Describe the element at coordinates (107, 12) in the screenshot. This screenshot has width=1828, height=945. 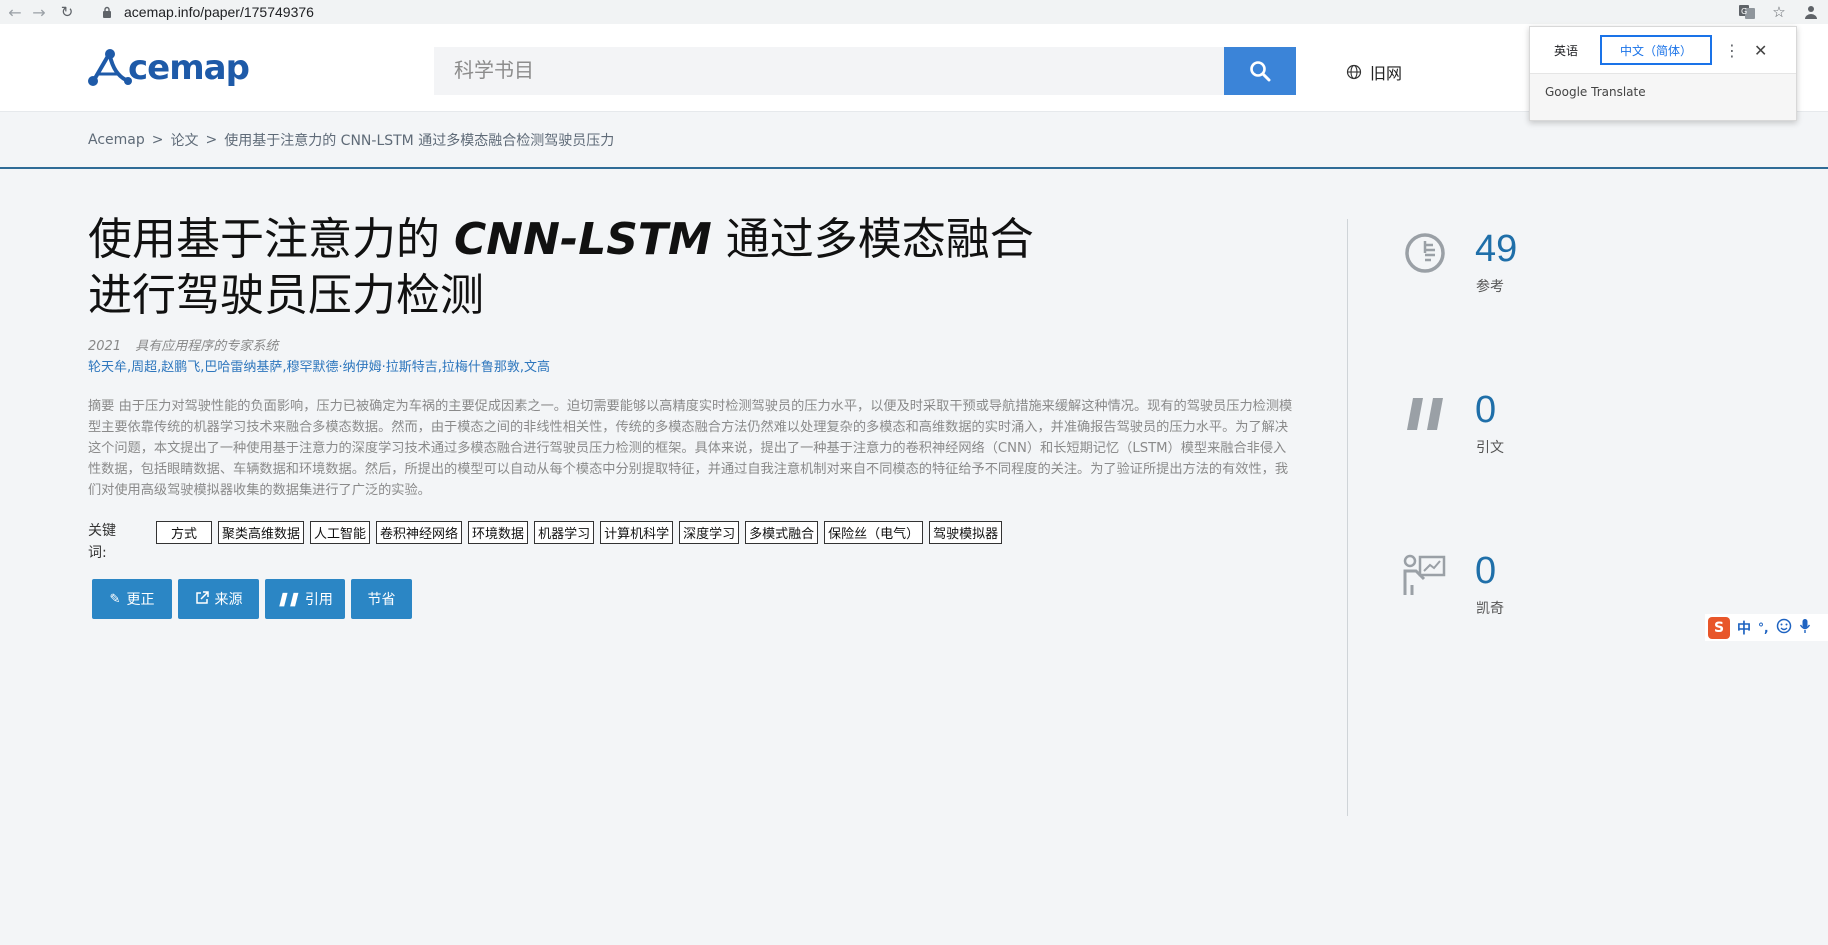
I see `lock-icon` at that location.